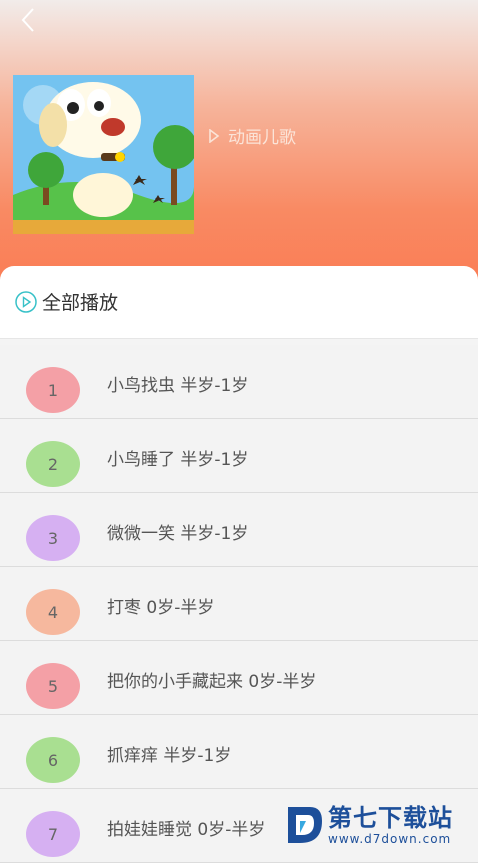  I want to click on song-number-badge: 7, so click(53, 834).